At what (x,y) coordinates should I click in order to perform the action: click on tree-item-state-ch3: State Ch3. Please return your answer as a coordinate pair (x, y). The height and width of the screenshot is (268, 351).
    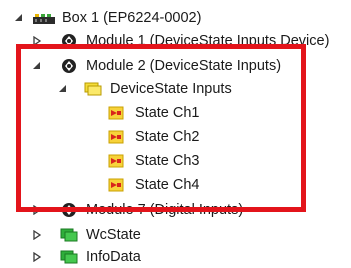
    Looking at the image, I should click on (175, 161).